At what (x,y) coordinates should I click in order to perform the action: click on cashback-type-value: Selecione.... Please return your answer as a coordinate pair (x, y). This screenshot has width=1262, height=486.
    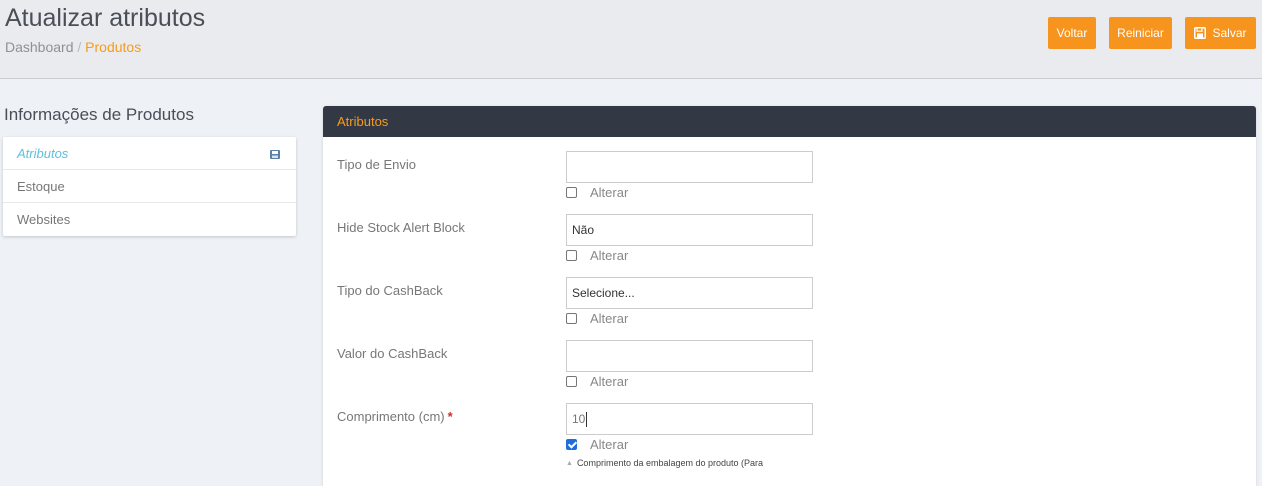
    Looking at the image, I should click on (603, 293).